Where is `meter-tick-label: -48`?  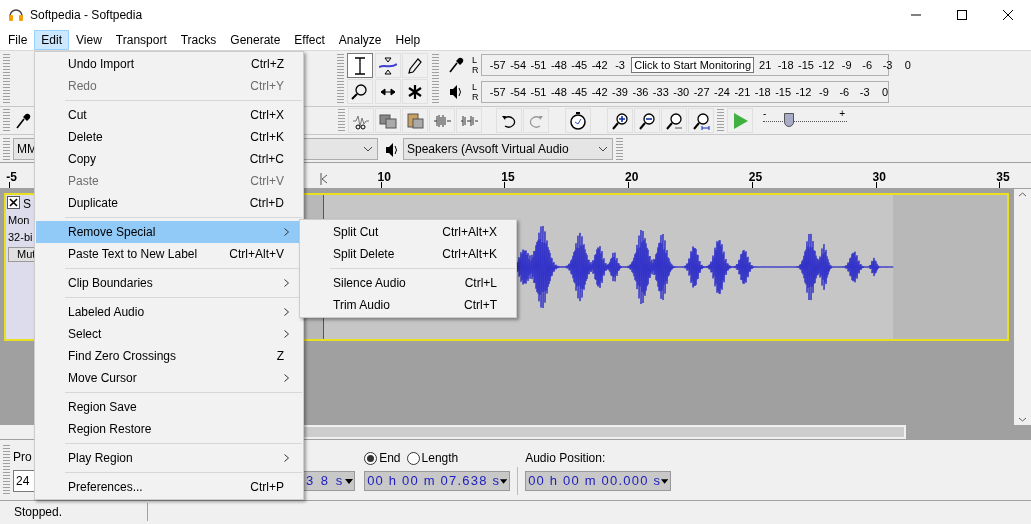
meter-tick-label: -48 is located at coordinates (558, 92).